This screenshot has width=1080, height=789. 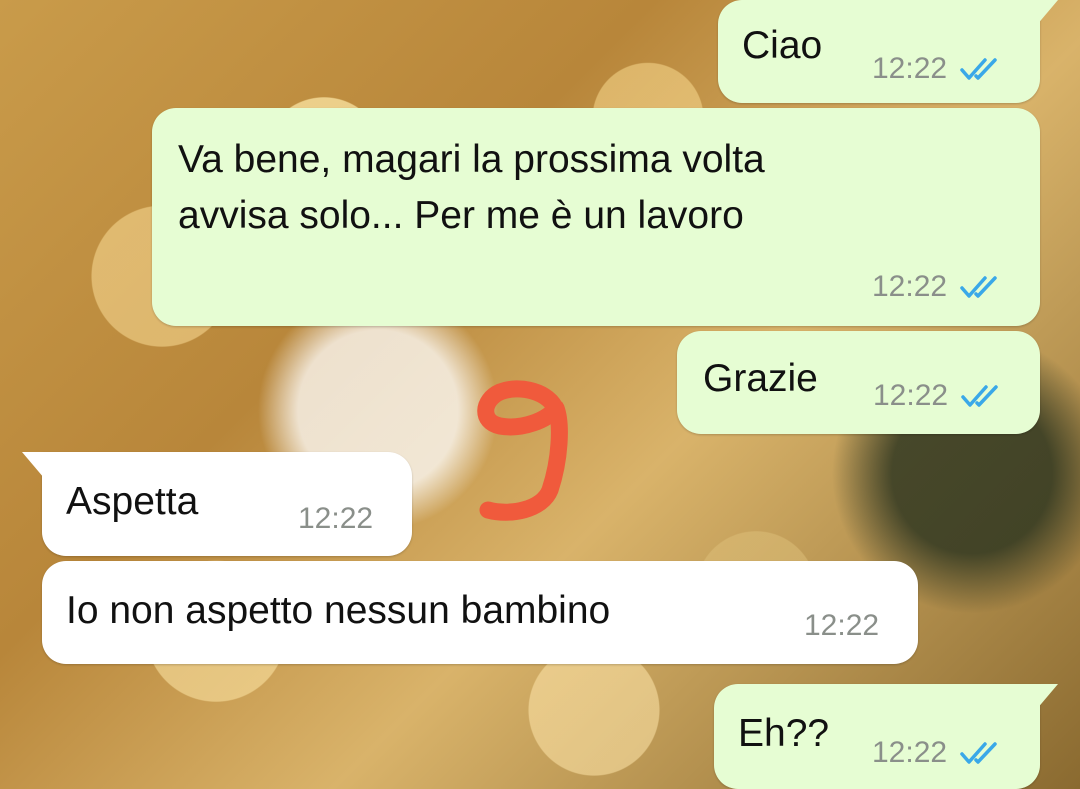 I want to click on hand-drawn-annotation, so click(x=530, y=452).